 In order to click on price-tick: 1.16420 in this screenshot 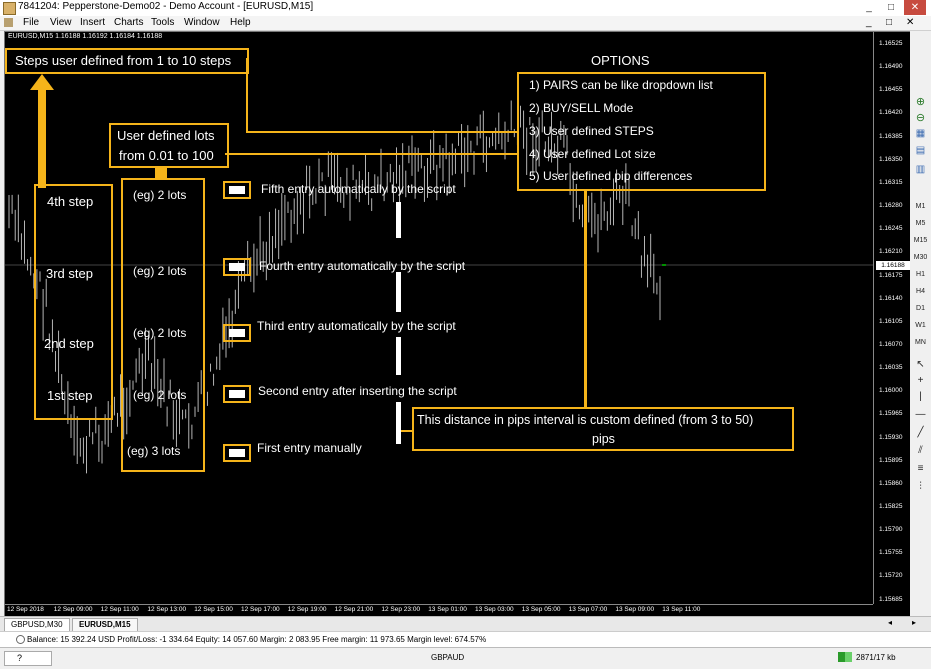, I will do `click(891, 113)`.